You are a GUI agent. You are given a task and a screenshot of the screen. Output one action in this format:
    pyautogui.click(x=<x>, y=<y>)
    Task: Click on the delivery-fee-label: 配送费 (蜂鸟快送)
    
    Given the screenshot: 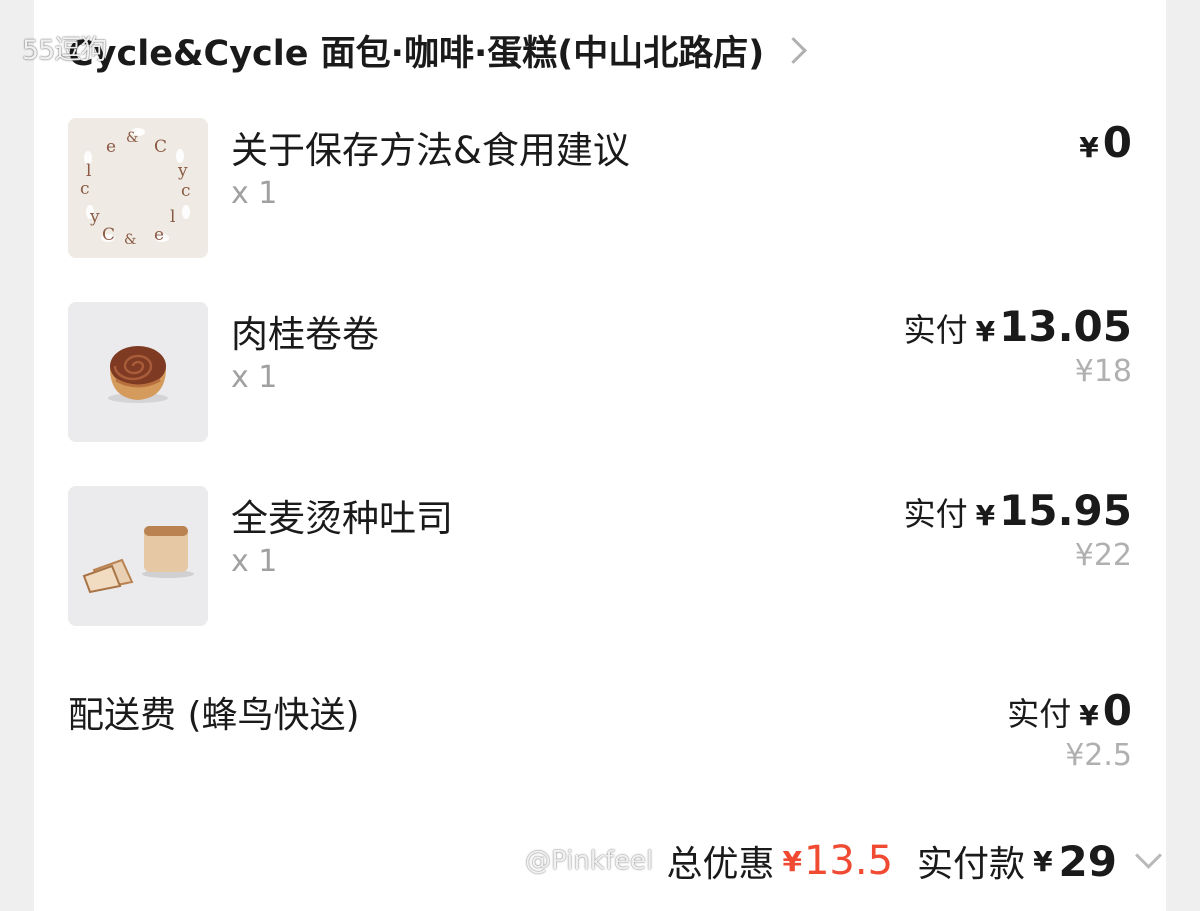 What is the action you would take?
    pyautogui.click(x=214, y=715)
    